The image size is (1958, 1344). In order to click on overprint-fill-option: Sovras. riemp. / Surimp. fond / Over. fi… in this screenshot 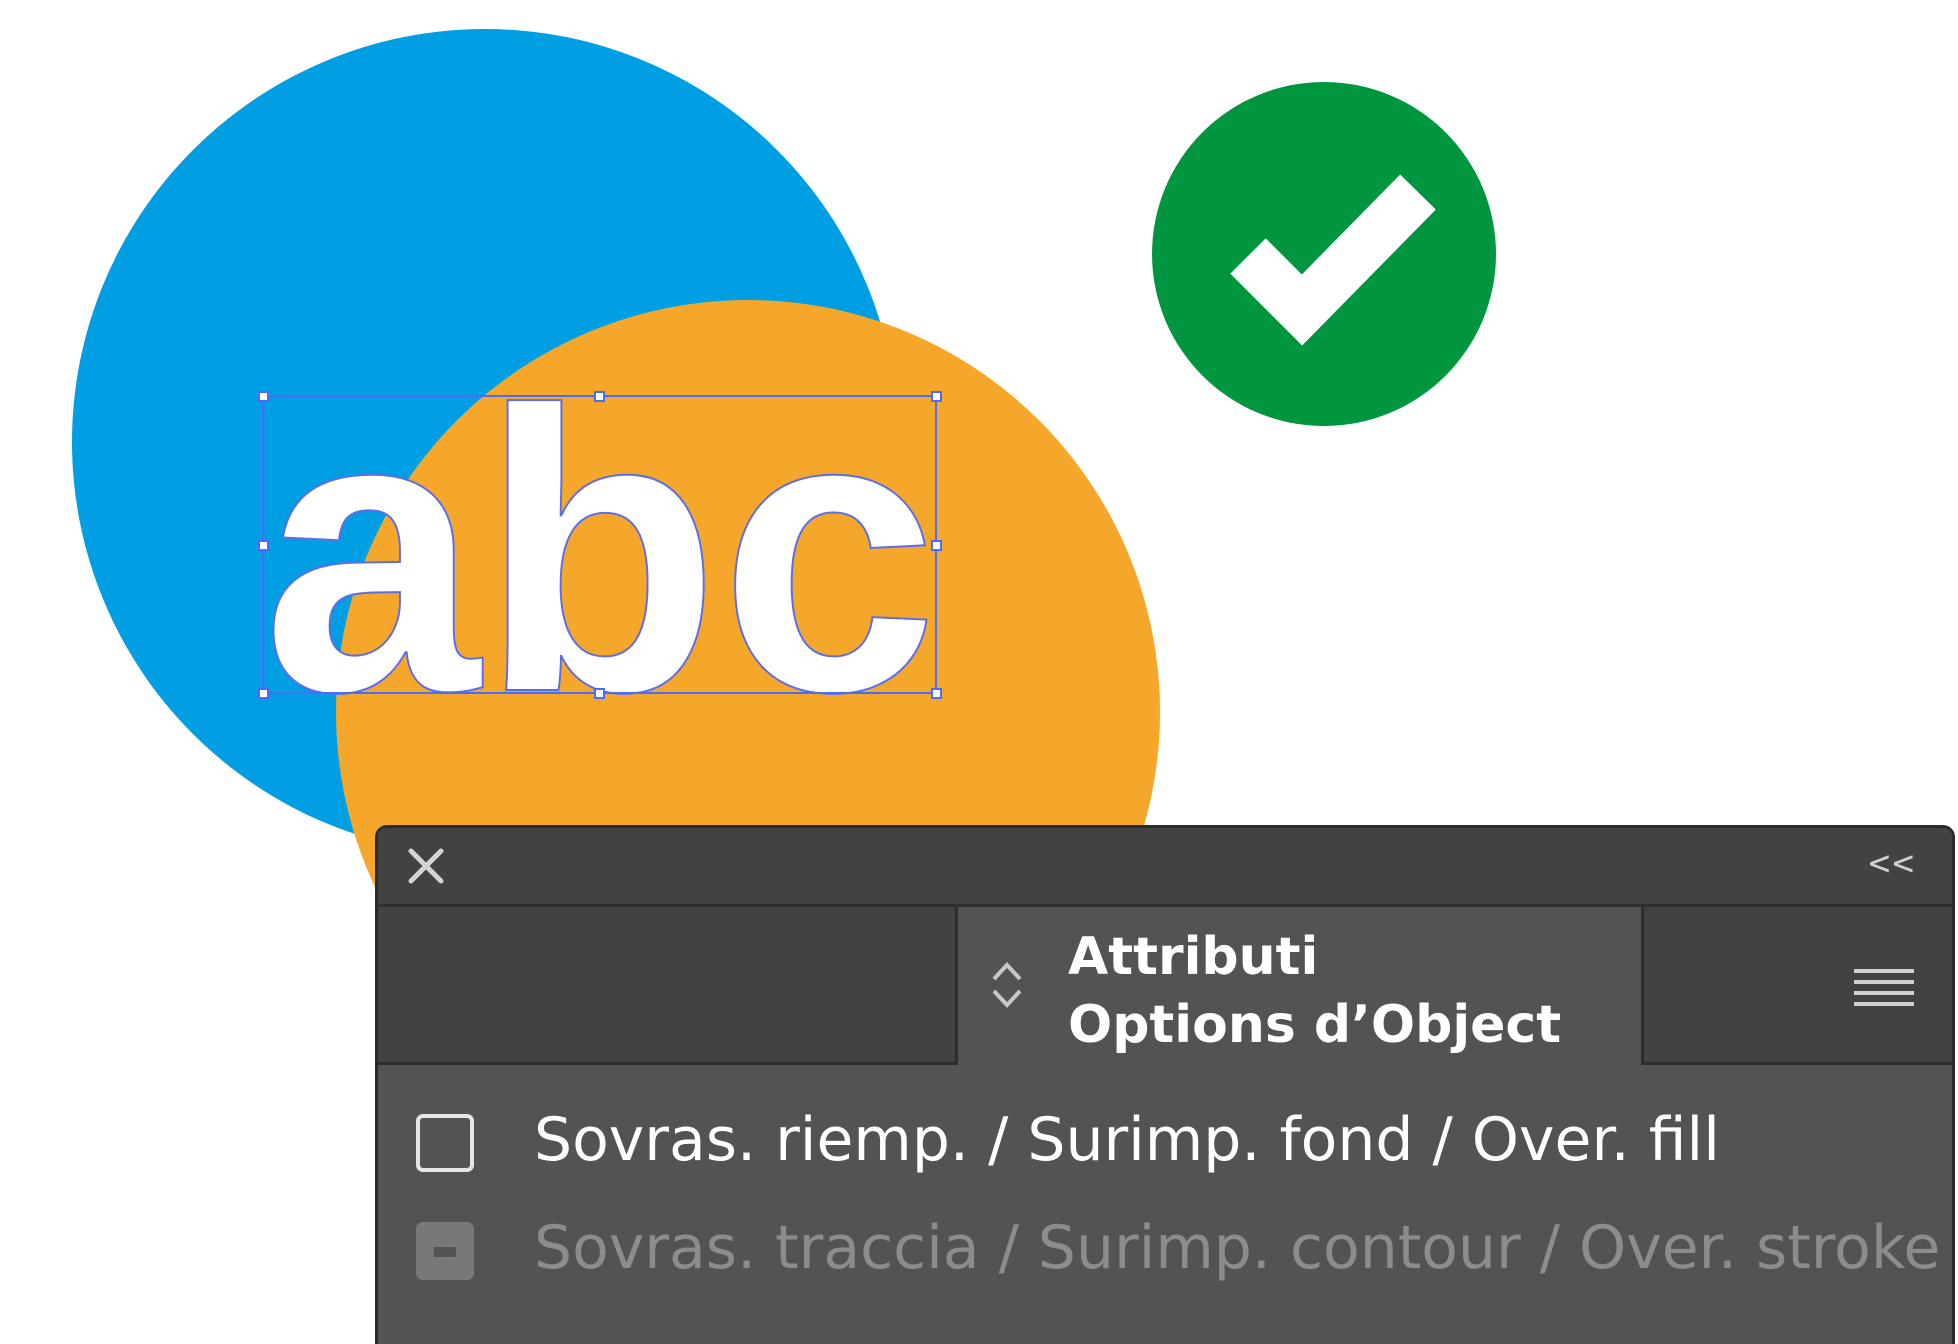, I will do `click(1116, 1145)`.